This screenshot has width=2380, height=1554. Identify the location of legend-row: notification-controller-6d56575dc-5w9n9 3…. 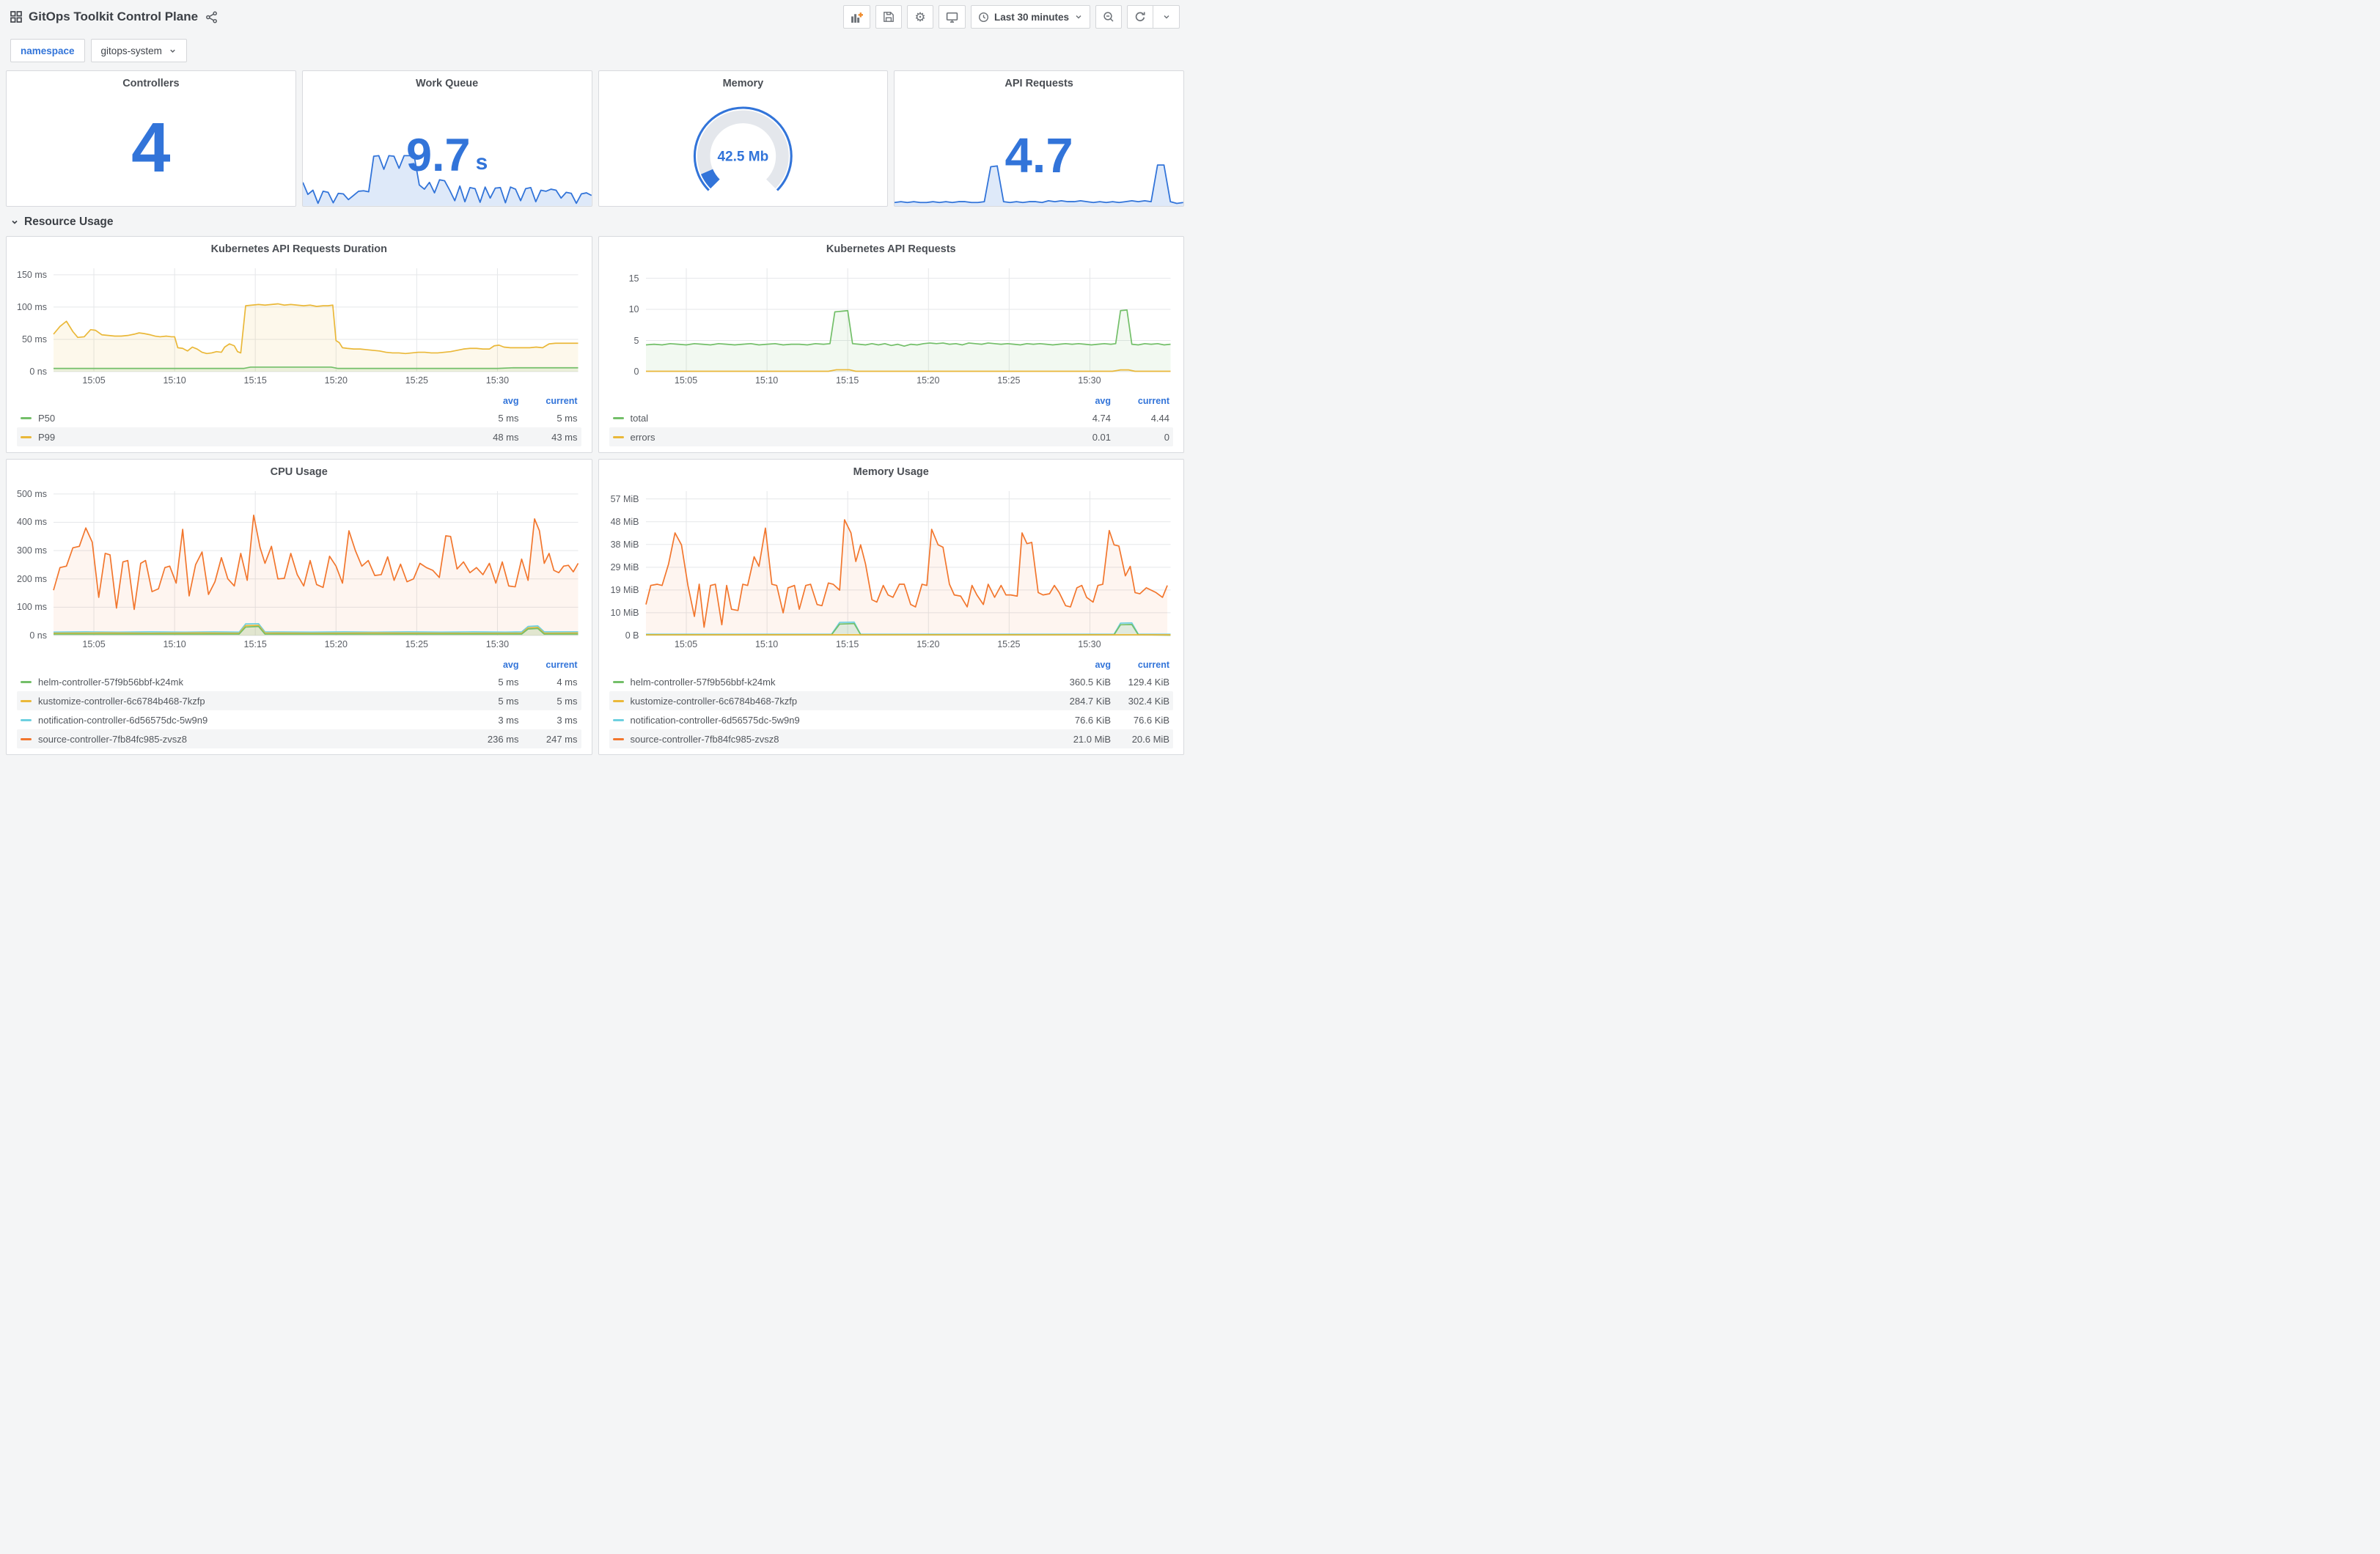
(299, 720).